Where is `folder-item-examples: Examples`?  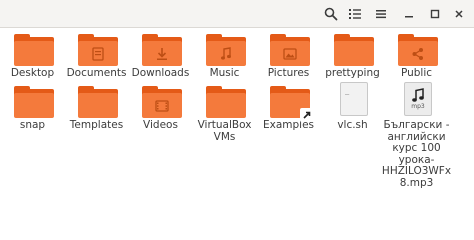
folder-item-examples: Examples is located at coordinates (290, 109).